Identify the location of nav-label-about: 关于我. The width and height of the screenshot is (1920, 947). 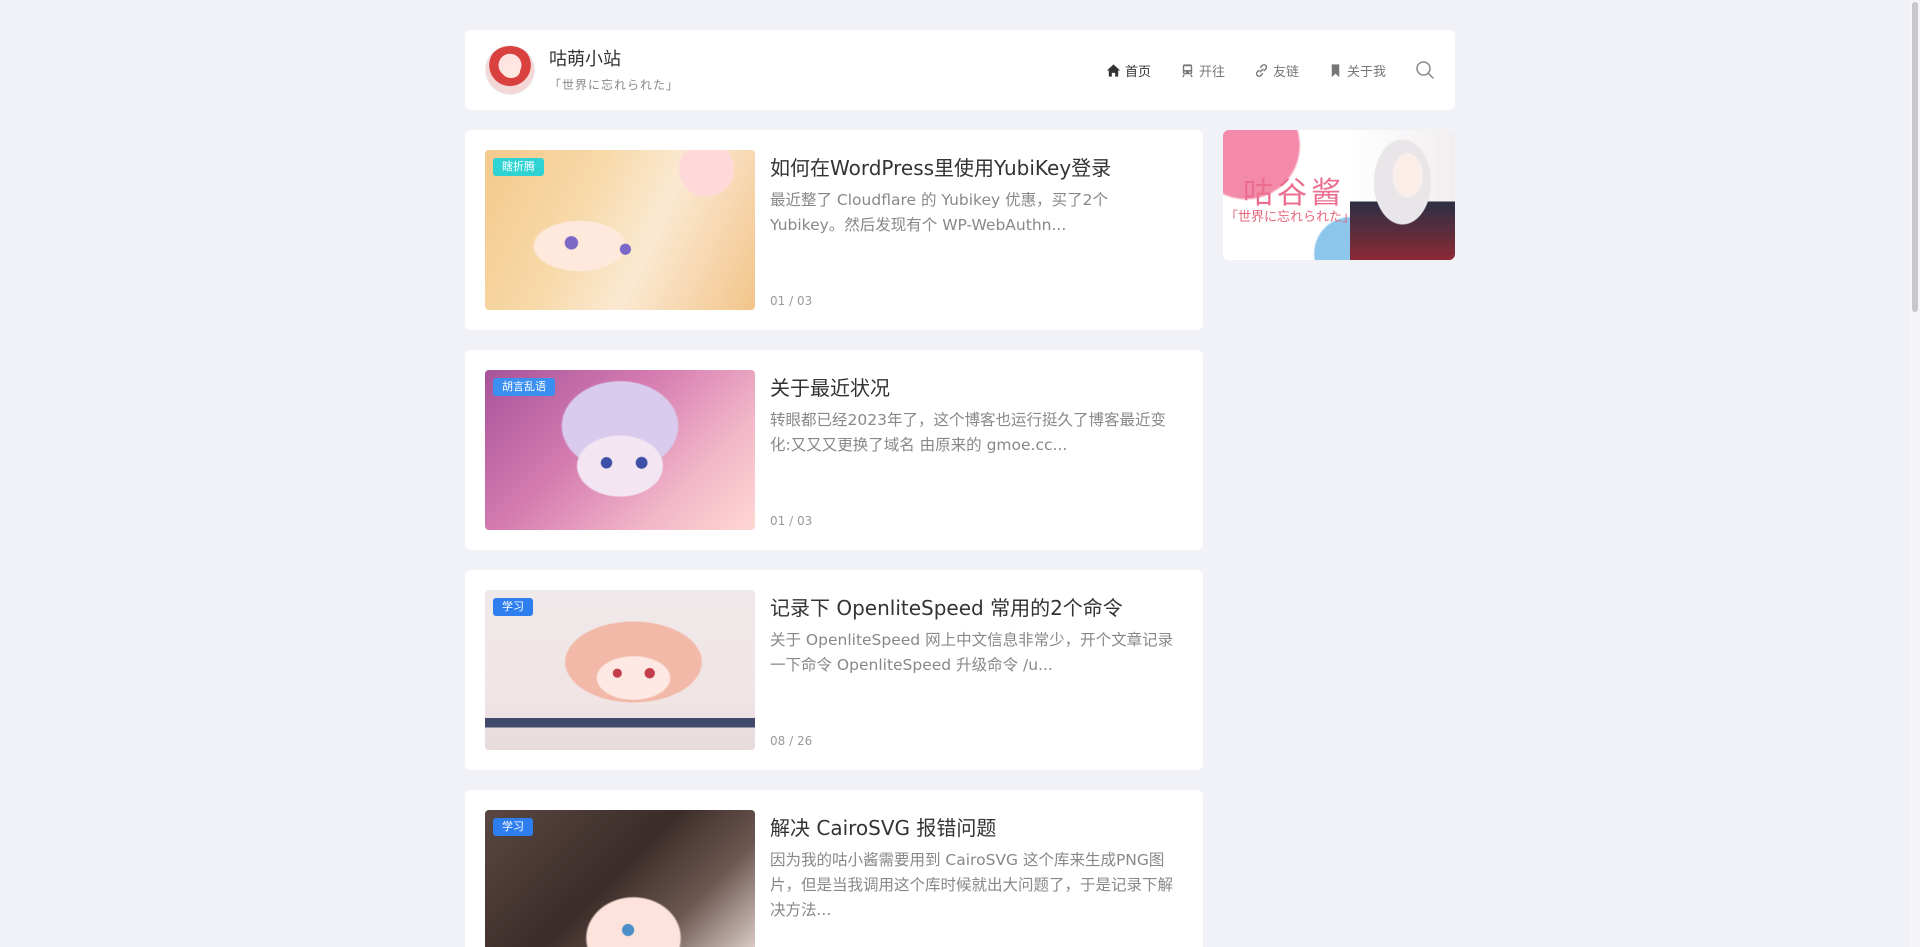
(1366, 72).